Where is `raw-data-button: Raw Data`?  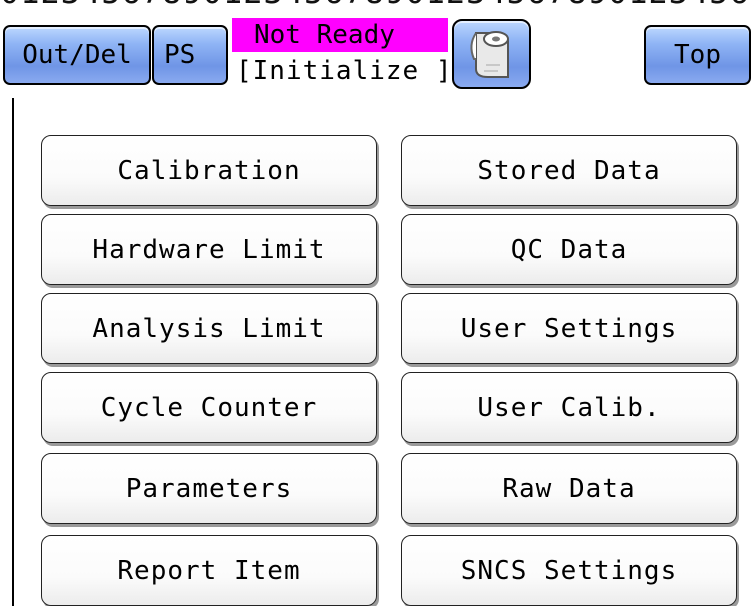
raw-data-button: Raw Data is located at coordinates (569, 488).